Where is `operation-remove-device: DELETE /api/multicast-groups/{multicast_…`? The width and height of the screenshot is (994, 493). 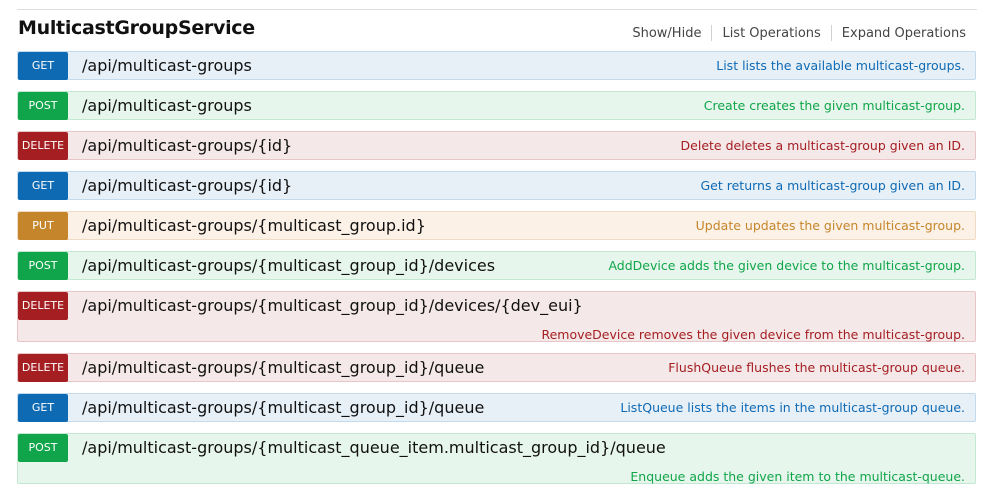
operation-remove-device: DELETE /api/multicast-groups/{multicast_… is located at coordinates (496, 316).